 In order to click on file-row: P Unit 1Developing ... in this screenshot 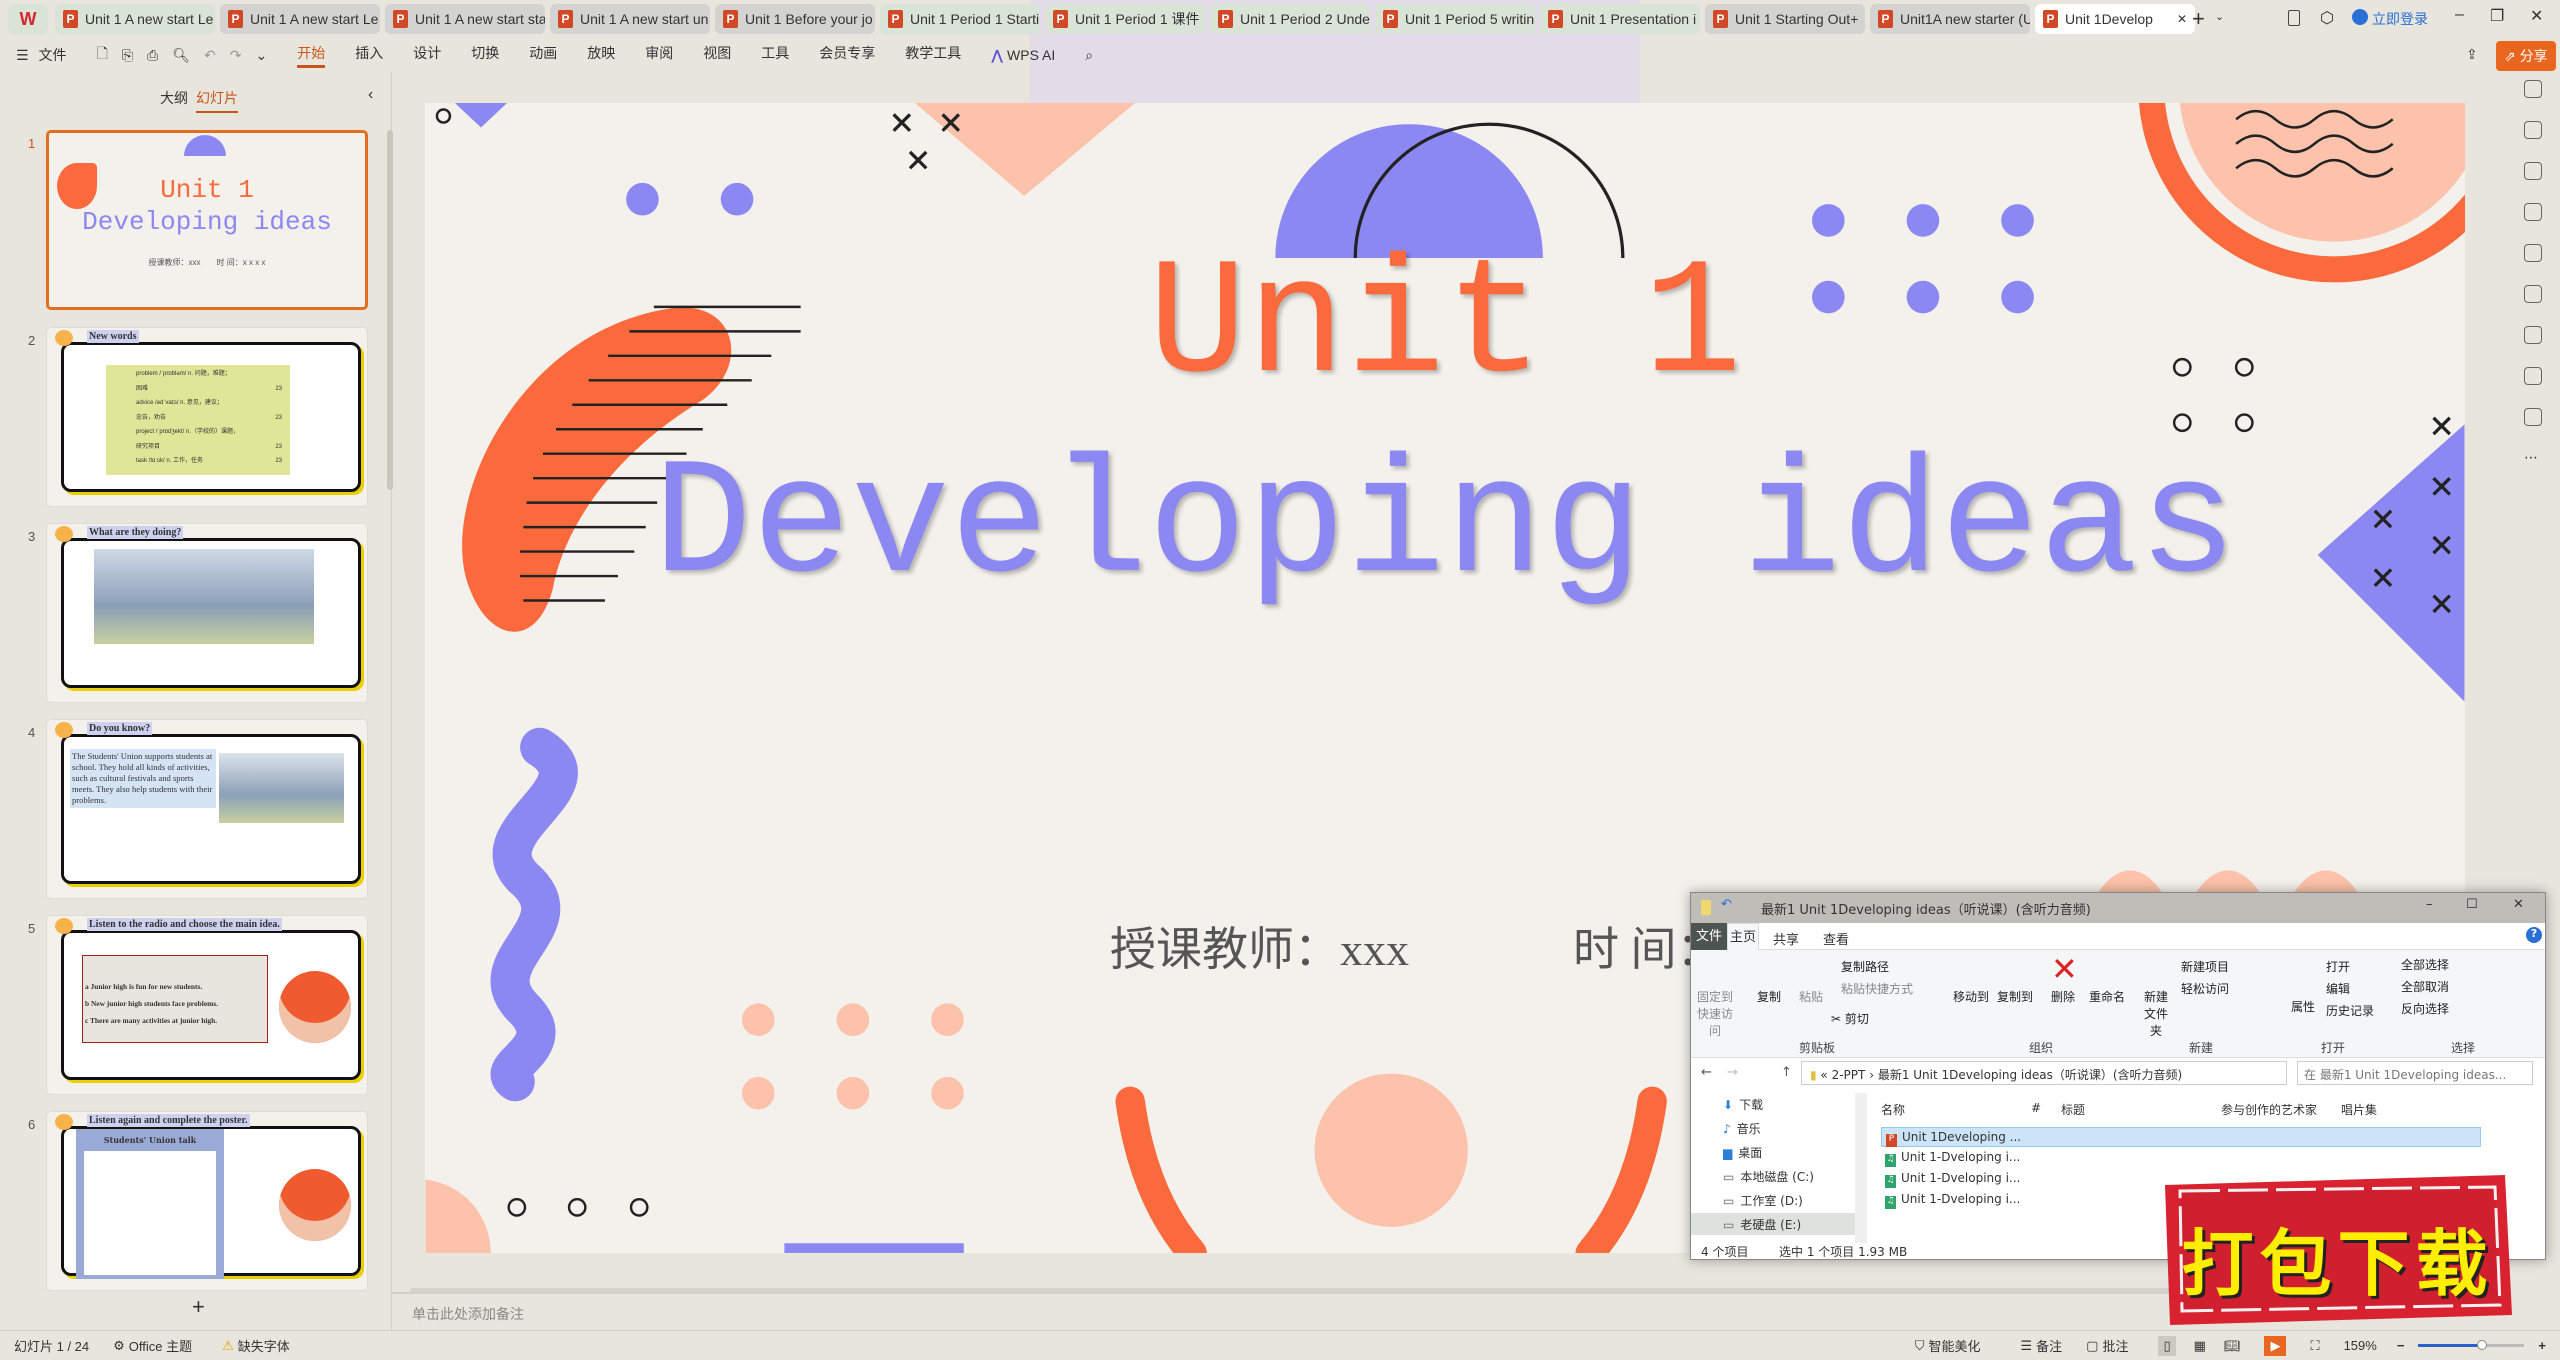, I will do `click(2181, 1137)`.